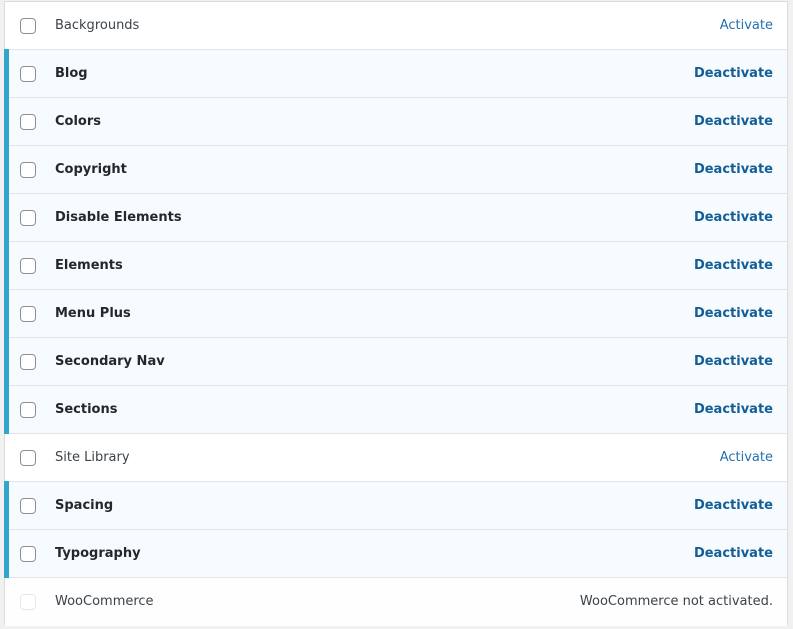 The image size is (793, 629). What do you see at coordinates (395, 505) in the screenshot?
I see `module-row-spacing: Spacing Deactivate` at bounding box center [395, 505].